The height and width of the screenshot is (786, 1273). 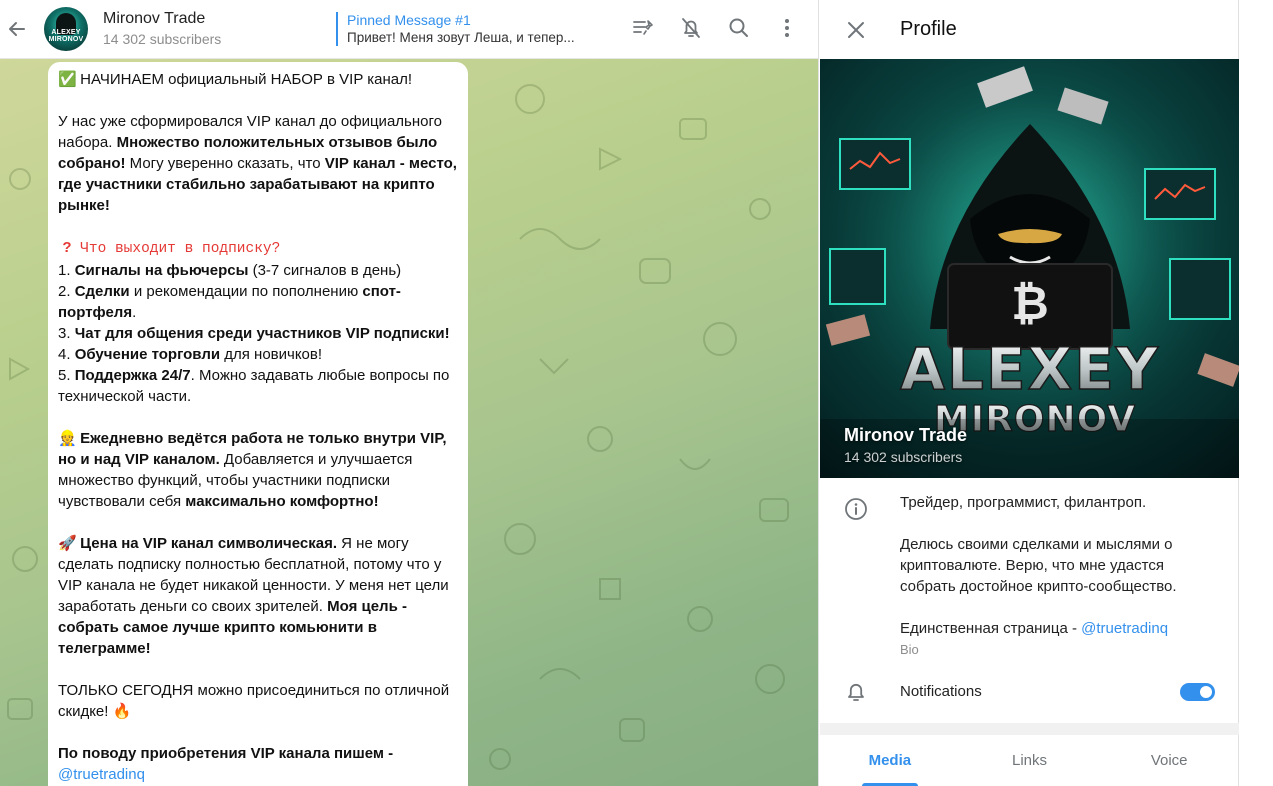 What do you see at coordinates (132, 375) in the screenshot?
I see `list-5-bold: Поддержка 24/7` at bounding box center [132, 375].